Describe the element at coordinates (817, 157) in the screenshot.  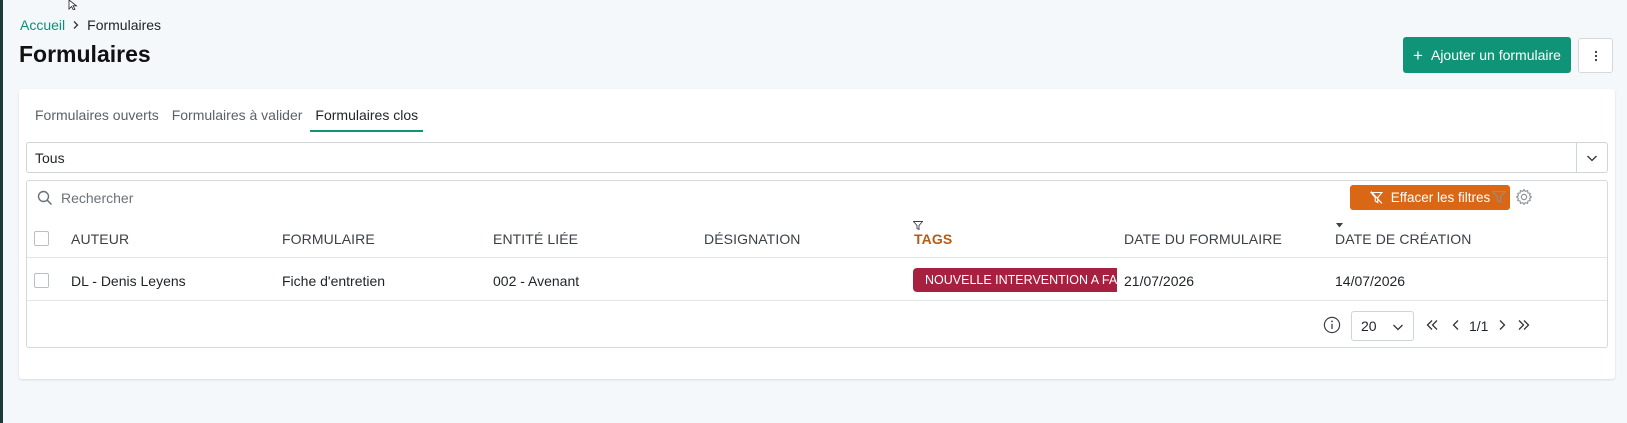
I see `status-filter-select: Tous` at that location.